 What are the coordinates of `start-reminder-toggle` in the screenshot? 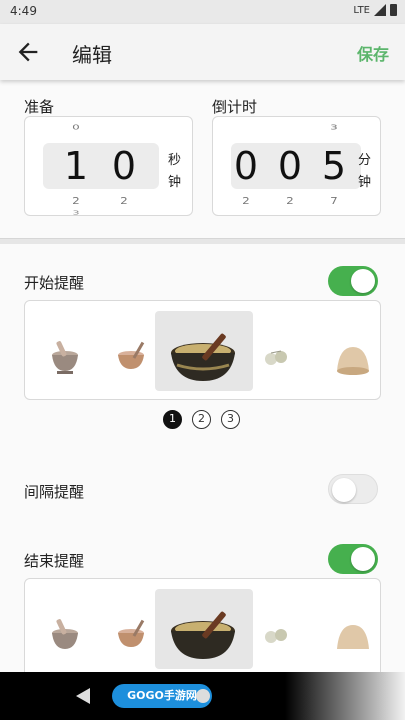 It's located at (353, 281).